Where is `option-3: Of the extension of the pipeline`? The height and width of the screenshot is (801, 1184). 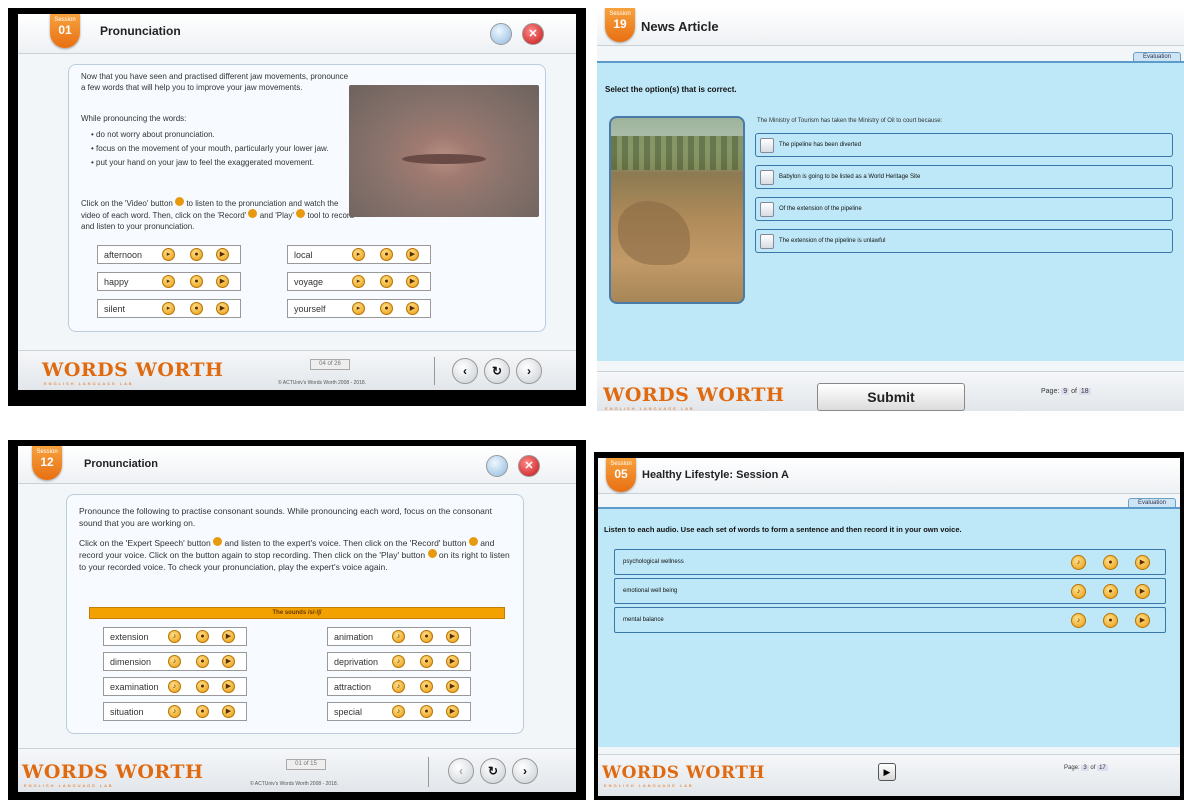
option-3: Of the extension of the pipeline is located at coordinates (964, 209).